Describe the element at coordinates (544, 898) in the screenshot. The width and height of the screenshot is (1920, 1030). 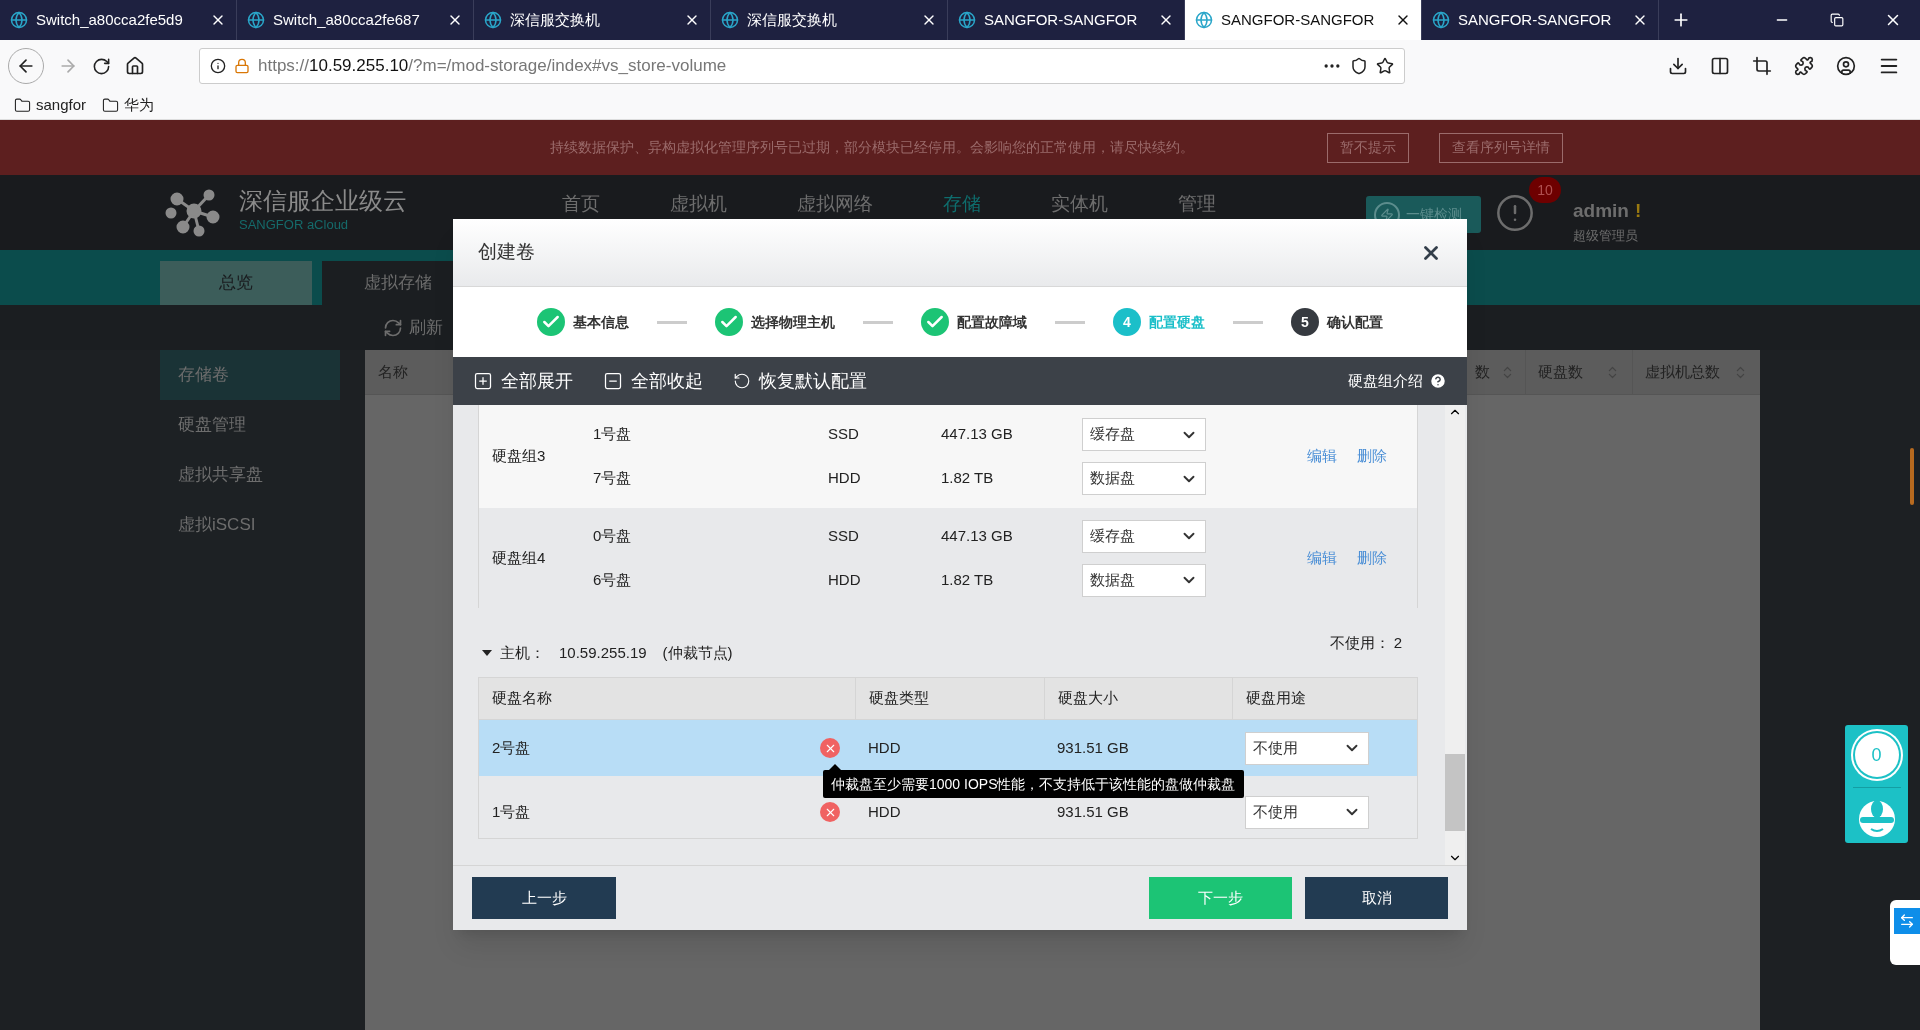
I see `back-button: 上一步` at that location.